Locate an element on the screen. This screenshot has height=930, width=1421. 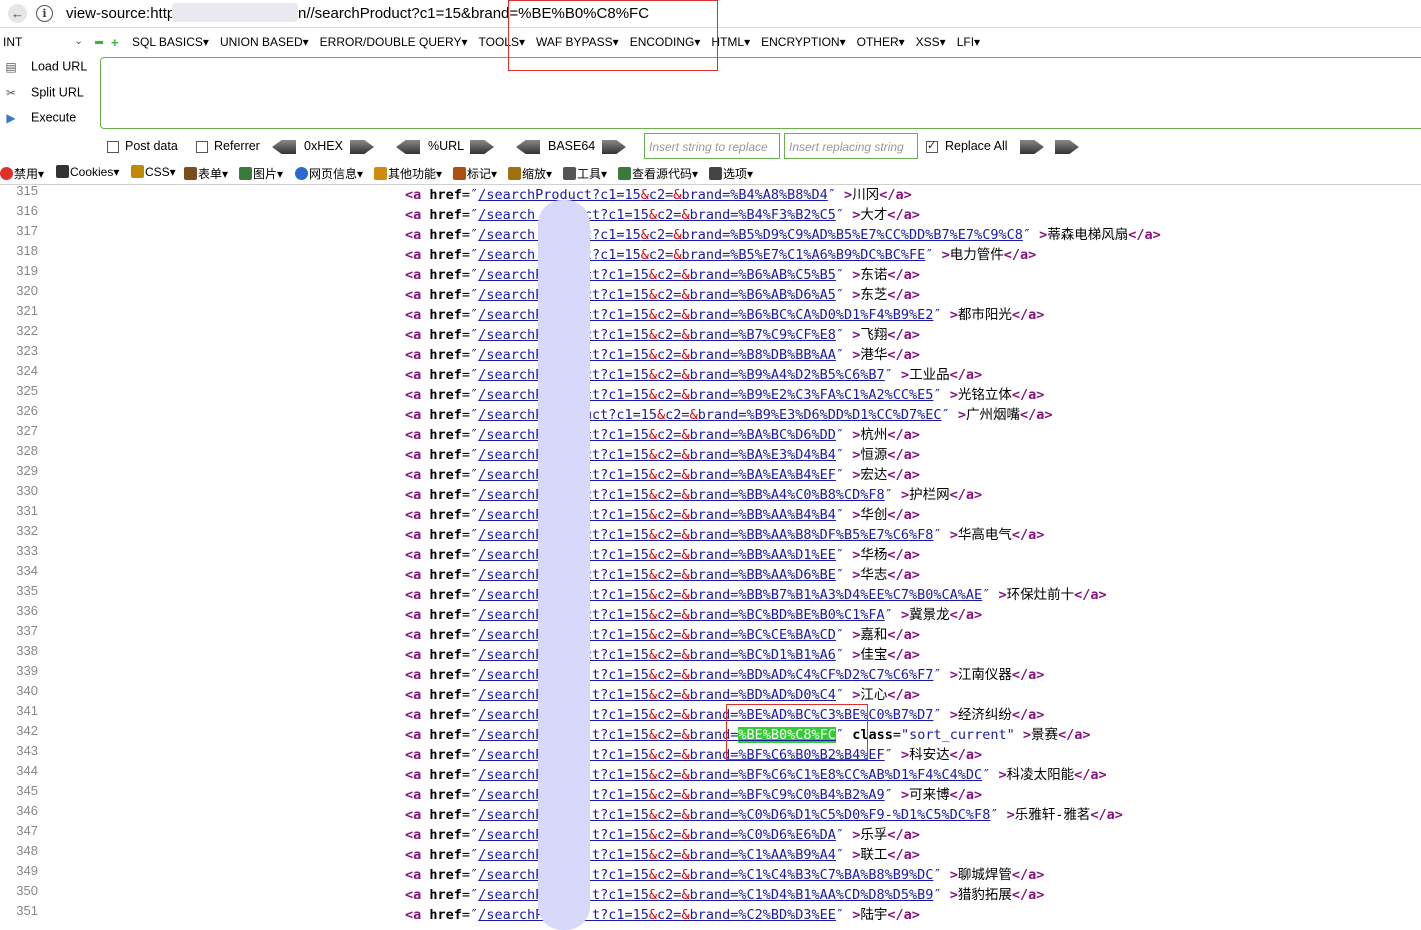
hackbar-menu-item: OTHER▾ is located at coordinates (881, 42).